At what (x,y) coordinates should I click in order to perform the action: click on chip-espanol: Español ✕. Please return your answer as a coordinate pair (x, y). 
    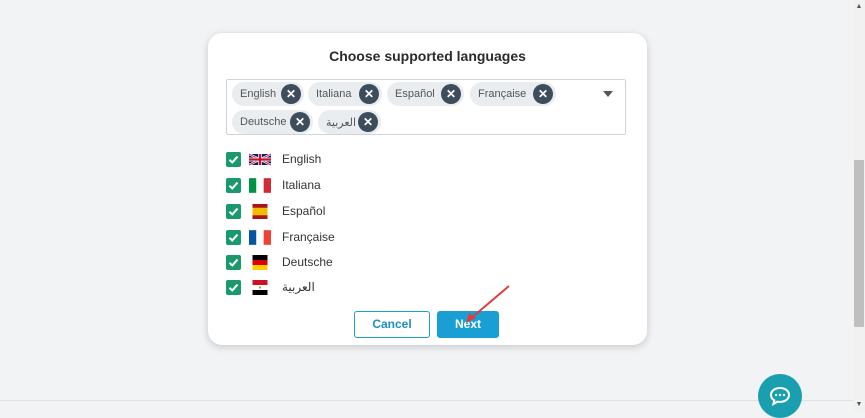
    Looking at the image, I should click on (425, 94).